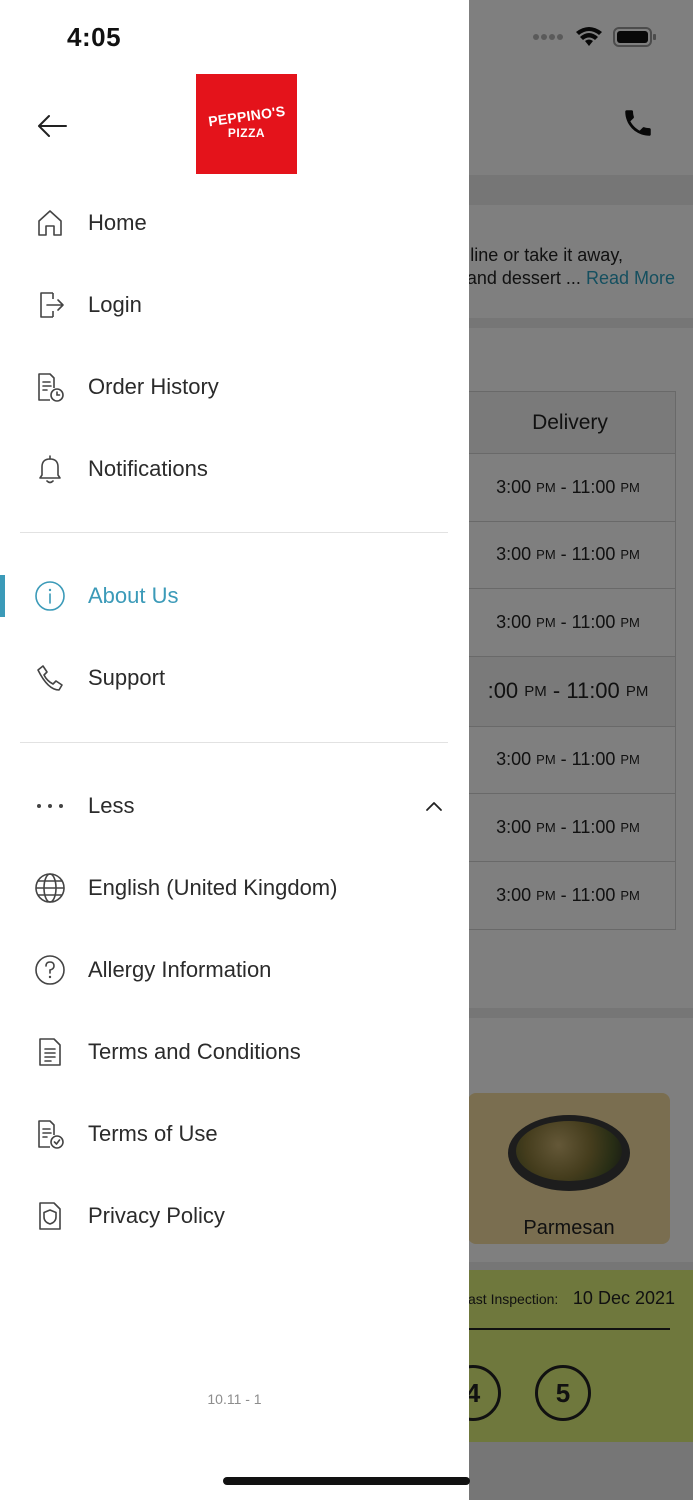 The height and width of the screenshot is (1500, 693). What do you see at coordinates (50, 806) in the screenshot?
I see `more-dots-icon` at bounding box center [50, 806].